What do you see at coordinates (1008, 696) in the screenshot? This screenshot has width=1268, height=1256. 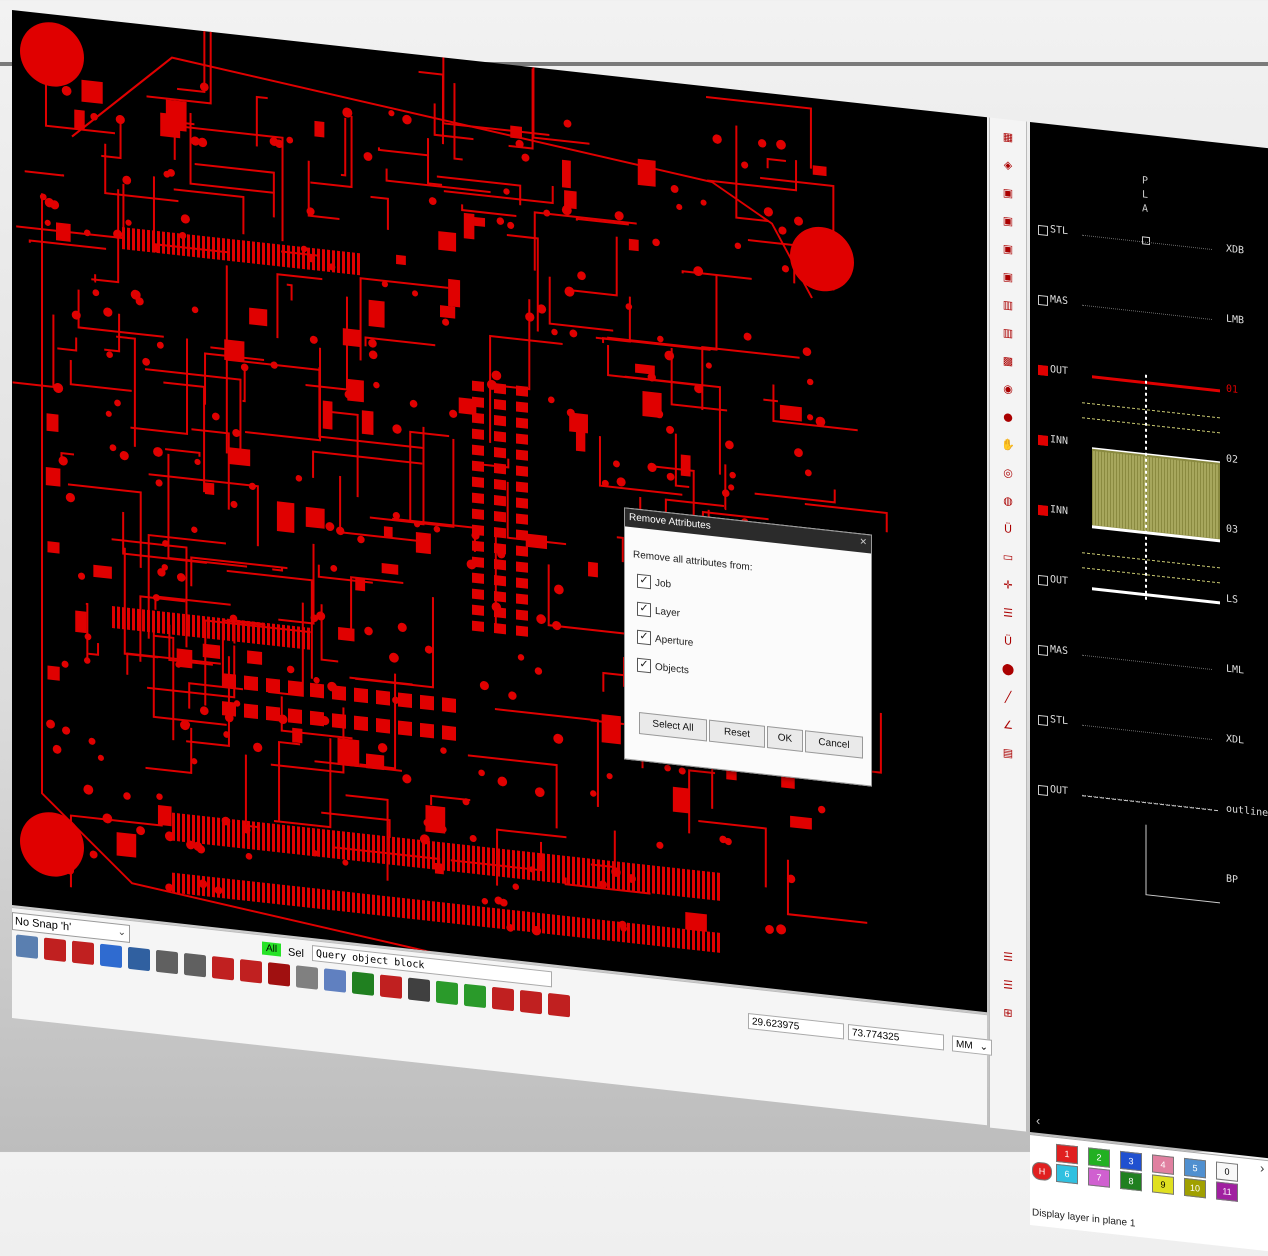 I see `wand-tool-icon: ╱` at bounding box center [1008, 696].